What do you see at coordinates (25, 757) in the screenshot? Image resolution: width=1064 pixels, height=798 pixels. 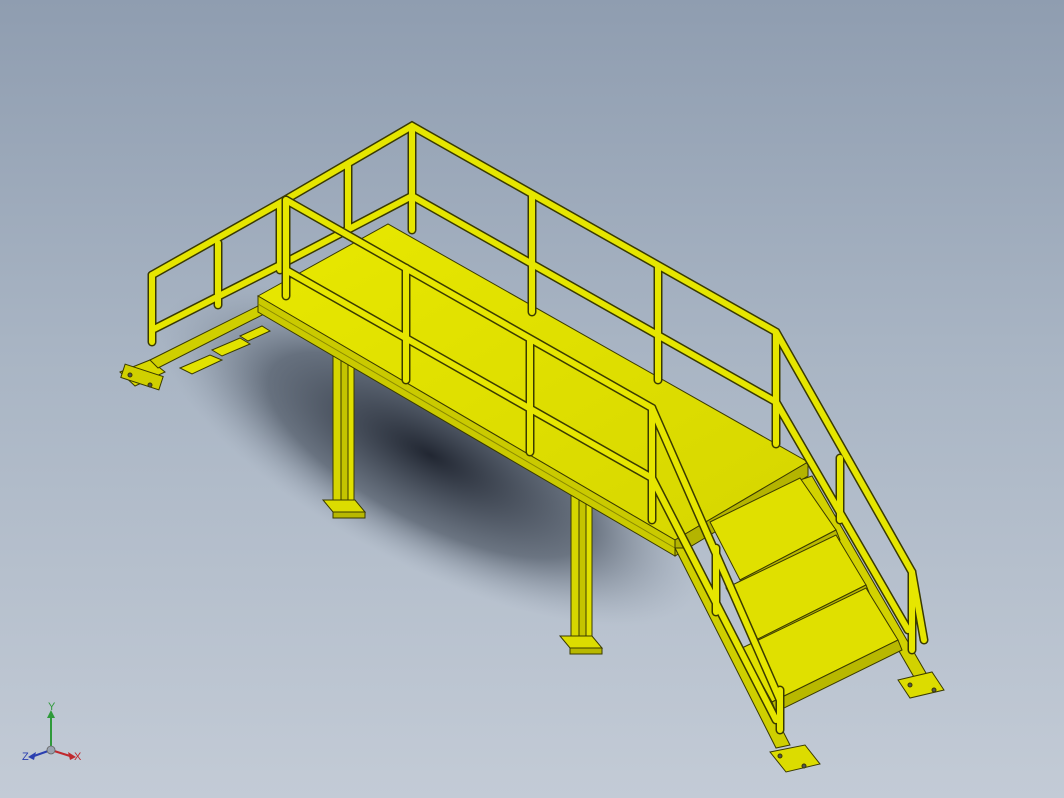 I see `z-axis-label: Z` at bounding box center [25, 757].